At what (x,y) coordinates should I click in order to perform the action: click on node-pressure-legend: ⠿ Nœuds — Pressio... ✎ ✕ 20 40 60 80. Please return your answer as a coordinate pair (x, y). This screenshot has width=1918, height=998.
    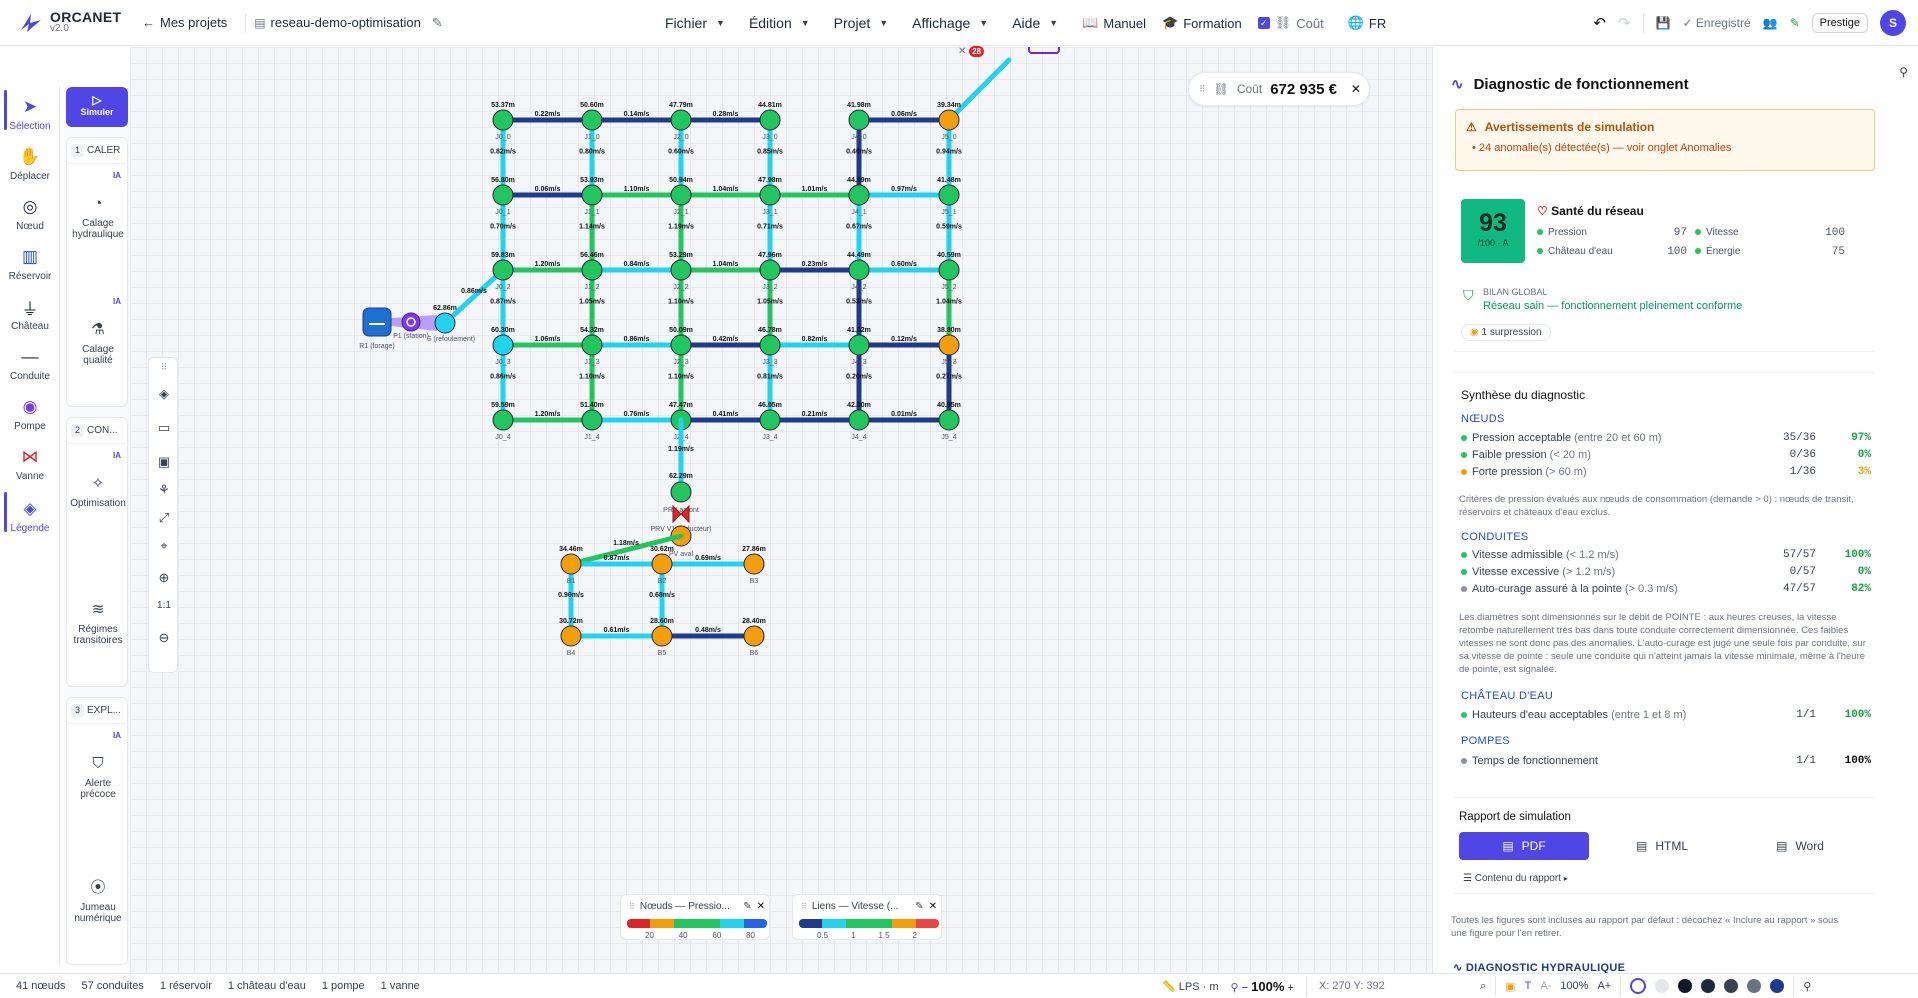
    Looking at the image, I should click on (695, 917).